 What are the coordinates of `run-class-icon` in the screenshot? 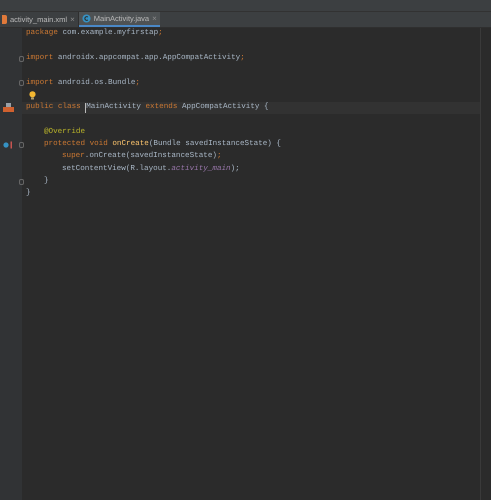 It's located at (8, 107).